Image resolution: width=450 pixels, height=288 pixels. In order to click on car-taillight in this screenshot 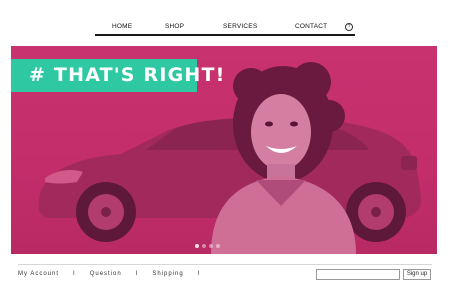, I will do `click(409, 163)`.